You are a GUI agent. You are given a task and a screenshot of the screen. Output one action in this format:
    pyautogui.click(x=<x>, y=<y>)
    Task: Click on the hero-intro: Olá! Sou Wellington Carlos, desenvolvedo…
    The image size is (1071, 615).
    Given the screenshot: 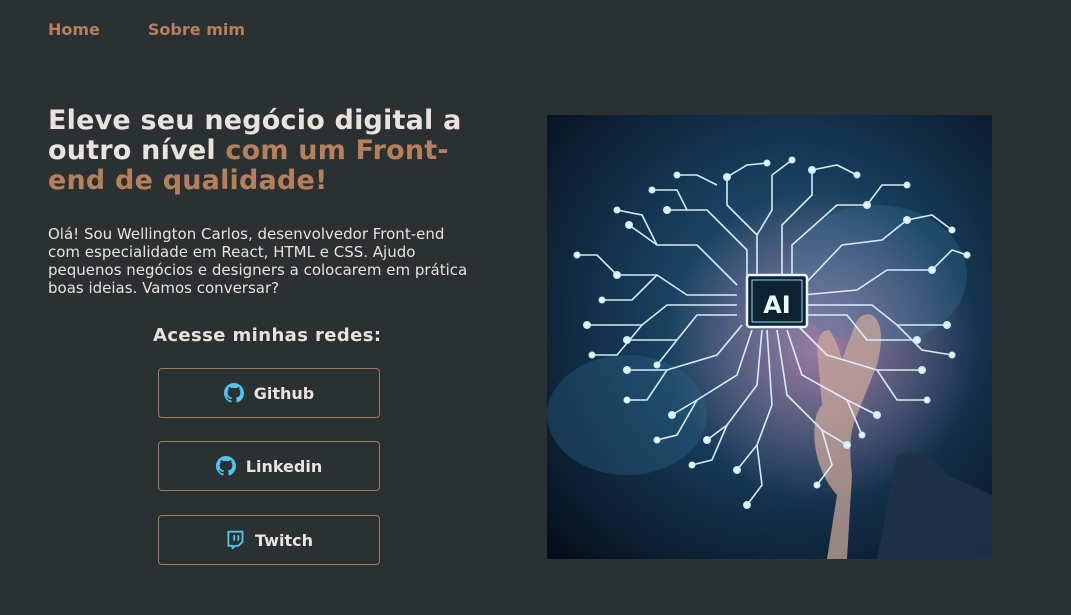 What is the action you would take?
    pyautogui.click(x=258, y=261)
    